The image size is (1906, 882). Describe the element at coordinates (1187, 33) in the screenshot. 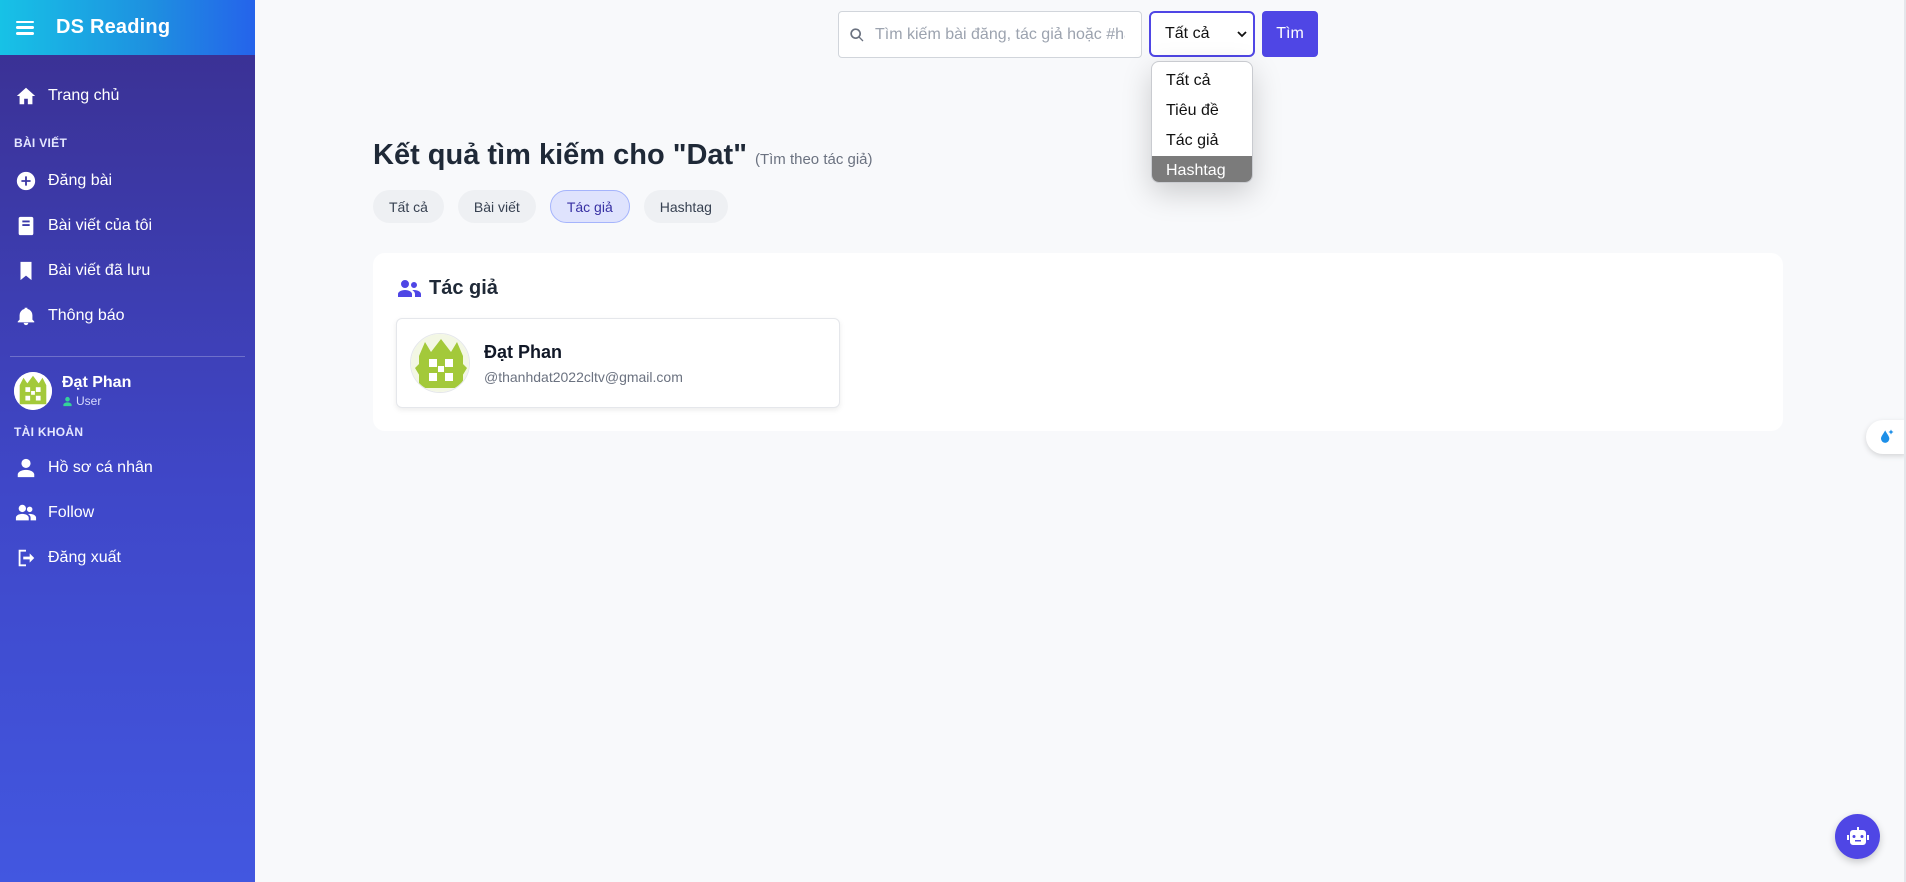

I see `select-value: Tất cả` at that location.